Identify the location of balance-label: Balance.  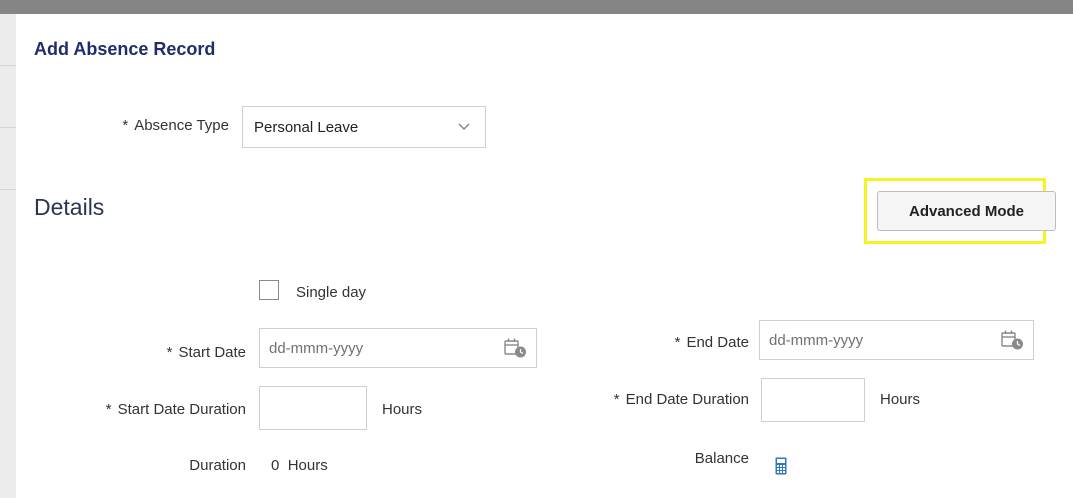
(721, 458).